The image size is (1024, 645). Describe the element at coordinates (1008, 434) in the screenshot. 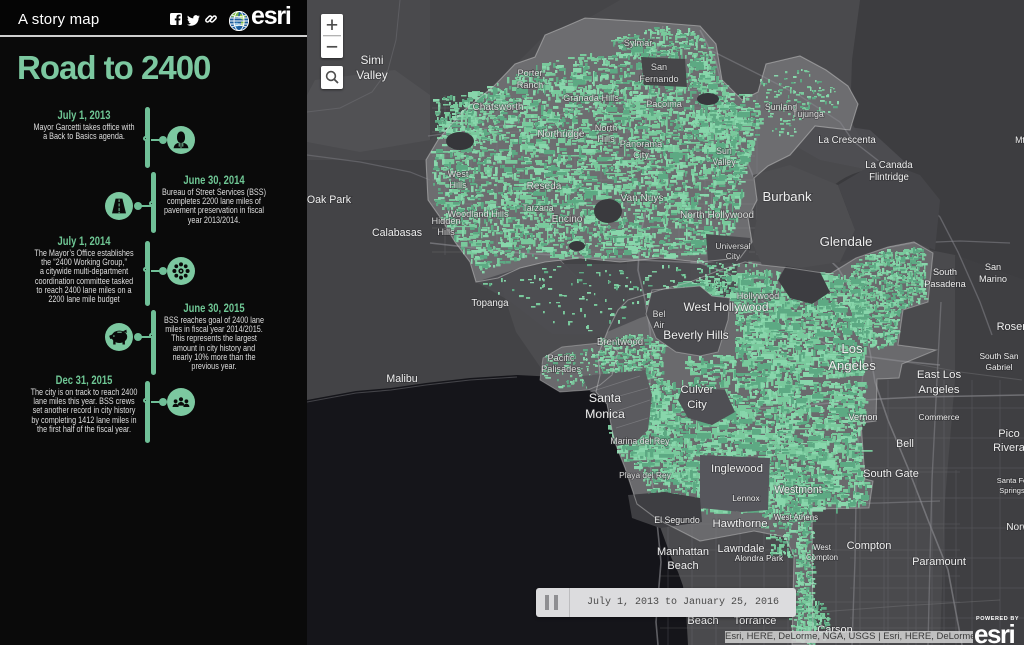

I see `svg-text: Pico` at that location.